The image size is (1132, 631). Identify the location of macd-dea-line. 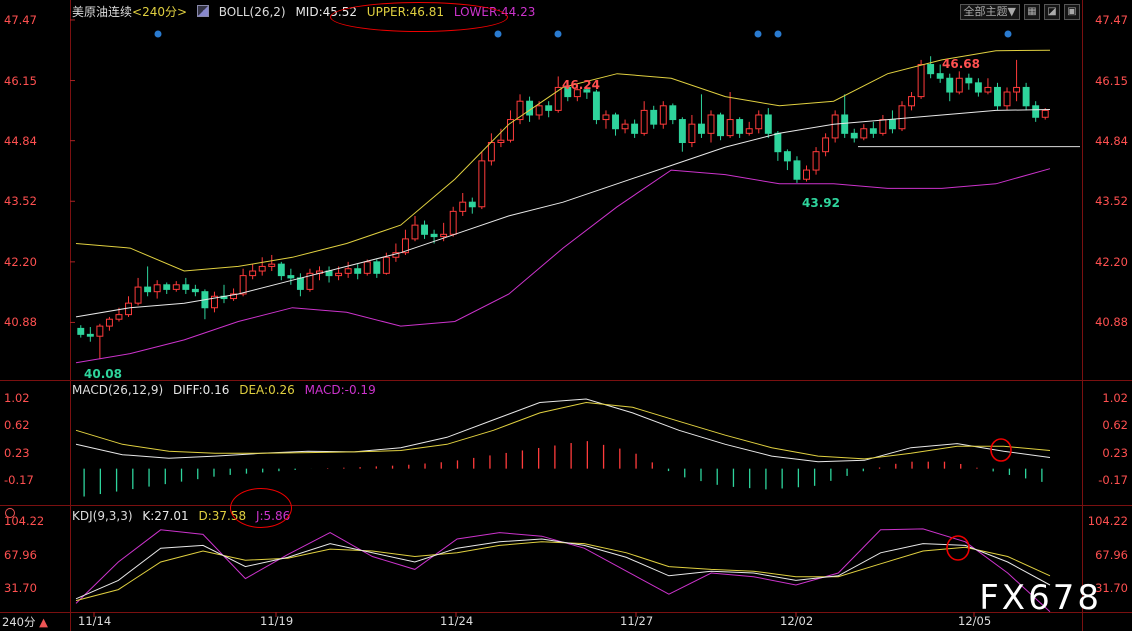
(563, 430).